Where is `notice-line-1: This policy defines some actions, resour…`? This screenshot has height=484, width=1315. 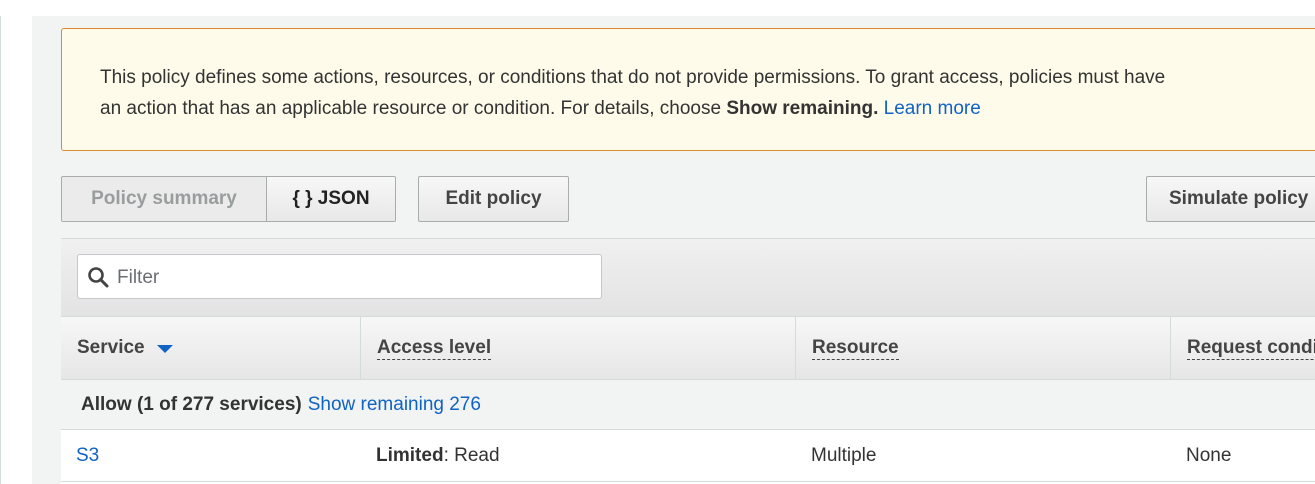 notice-line-1: This policy defines some actions, resour… is located at coordinates (633, 77).